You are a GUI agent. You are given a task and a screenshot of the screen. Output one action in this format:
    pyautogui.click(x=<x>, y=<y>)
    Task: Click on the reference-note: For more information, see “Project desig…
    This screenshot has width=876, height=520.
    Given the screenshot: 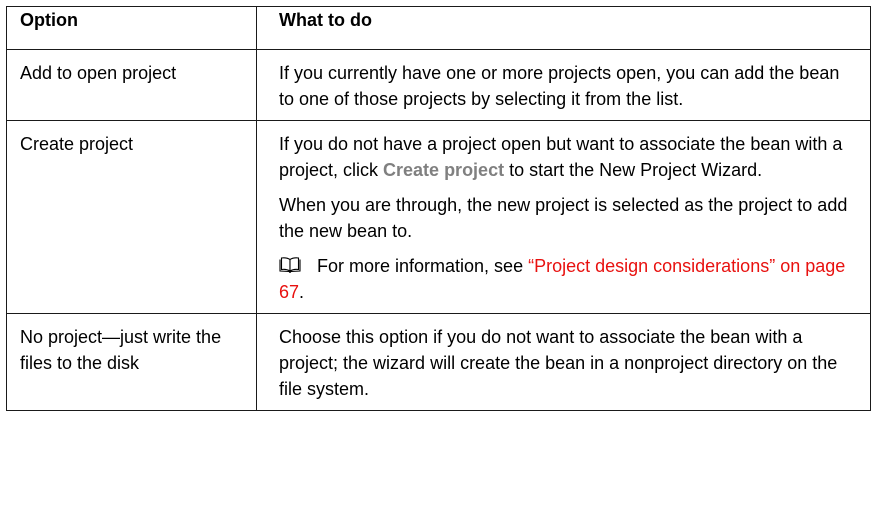 What is the action you would take?
    pyautogui.click(x=568, y=279)
    